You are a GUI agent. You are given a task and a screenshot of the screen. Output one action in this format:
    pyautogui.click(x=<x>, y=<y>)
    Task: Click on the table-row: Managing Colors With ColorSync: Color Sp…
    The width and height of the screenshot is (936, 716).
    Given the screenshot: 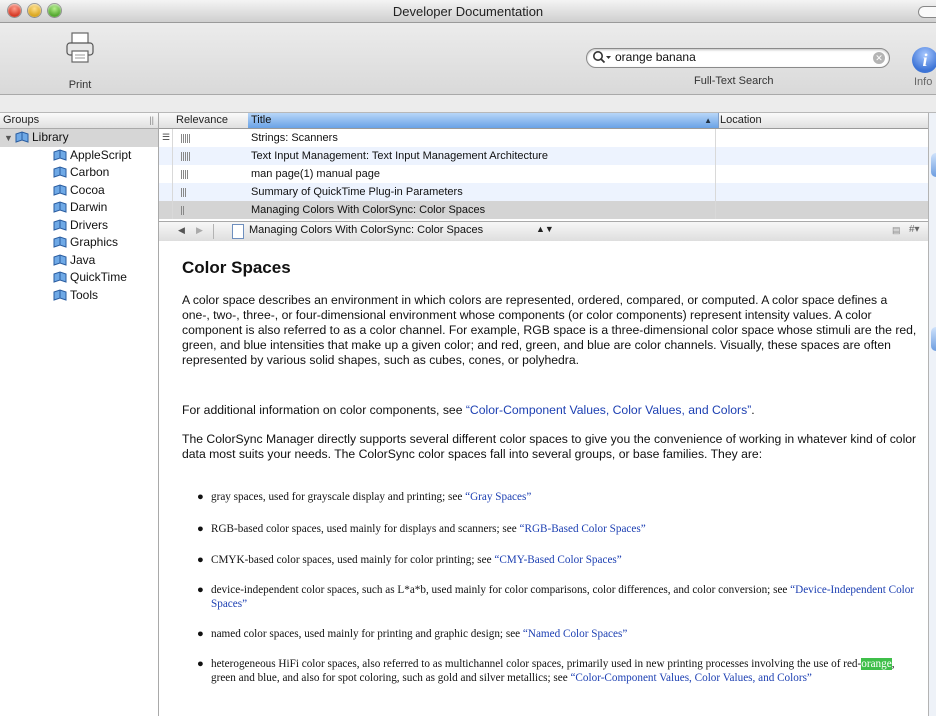 What is the action you would take?
    pyautogui.click(x=547, y=210)
    